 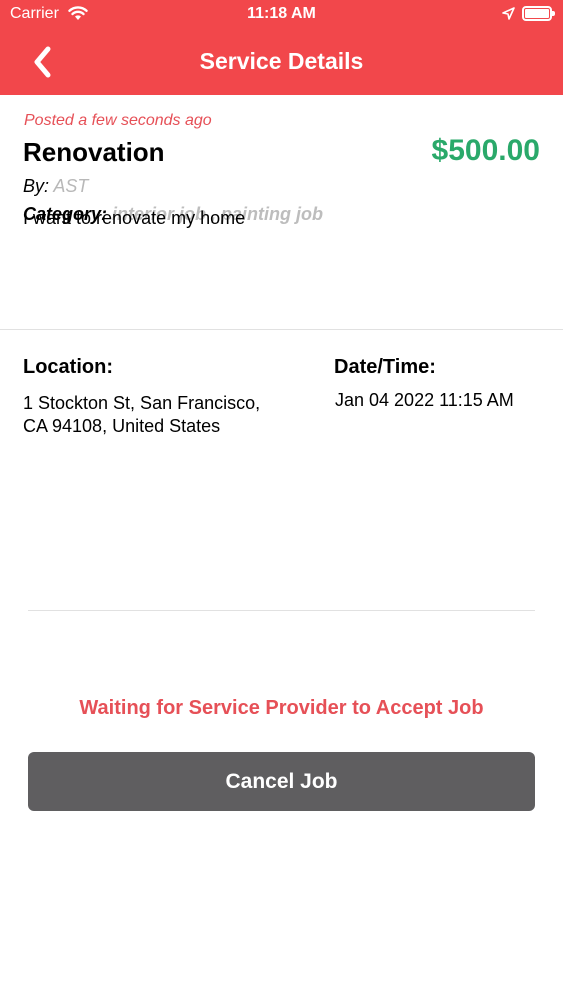 I want to click on battery-icon, so click(x=538, y=13).